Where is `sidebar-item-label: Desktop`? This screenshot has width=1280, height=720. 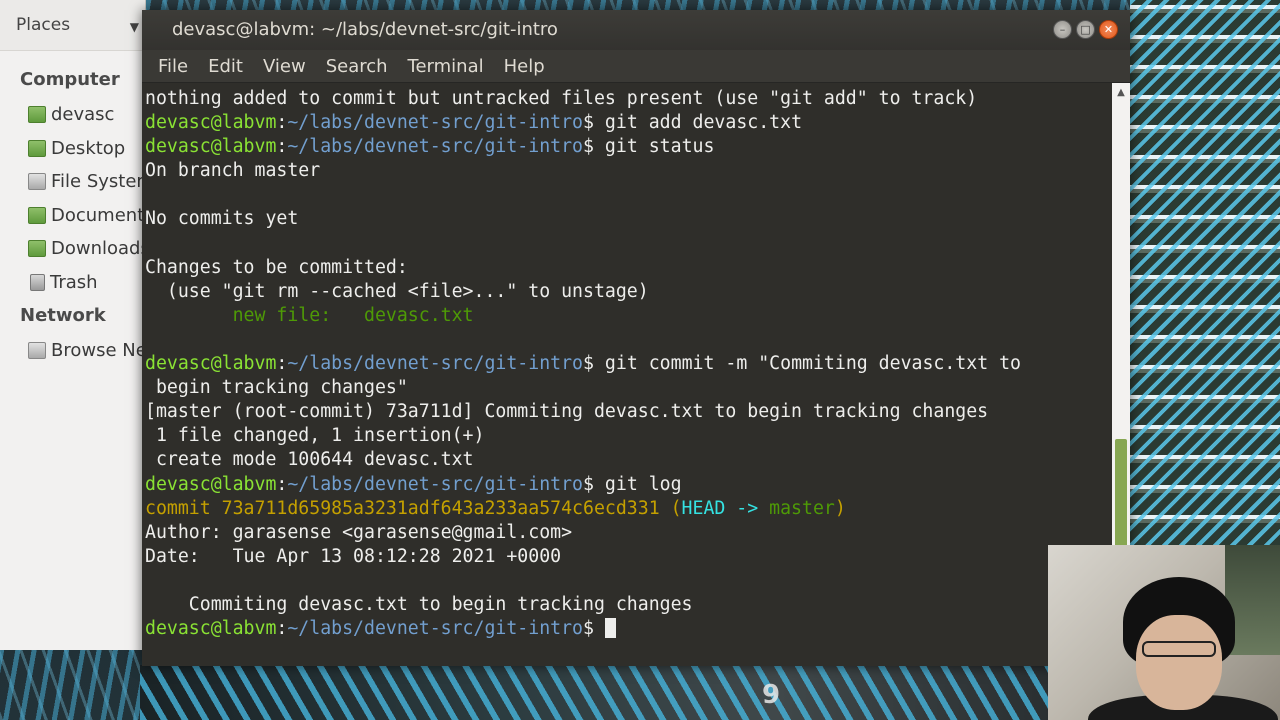 sidebar-item-label: Desktop is located at coordinates (88, 148).